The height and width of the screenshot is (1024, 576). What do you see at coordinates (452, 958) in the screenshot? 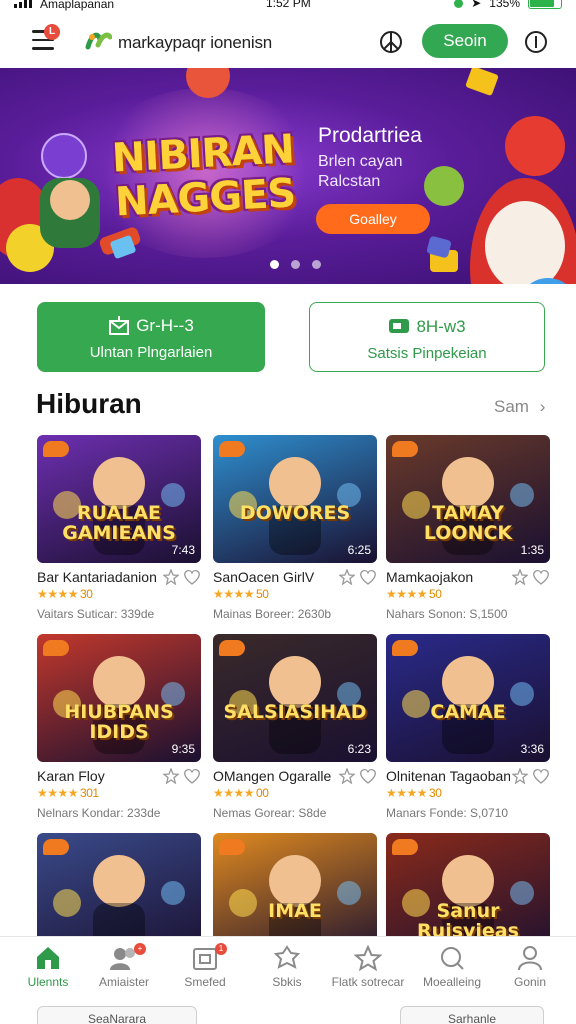
I see `search-icon` at bounding box center [452, 958].